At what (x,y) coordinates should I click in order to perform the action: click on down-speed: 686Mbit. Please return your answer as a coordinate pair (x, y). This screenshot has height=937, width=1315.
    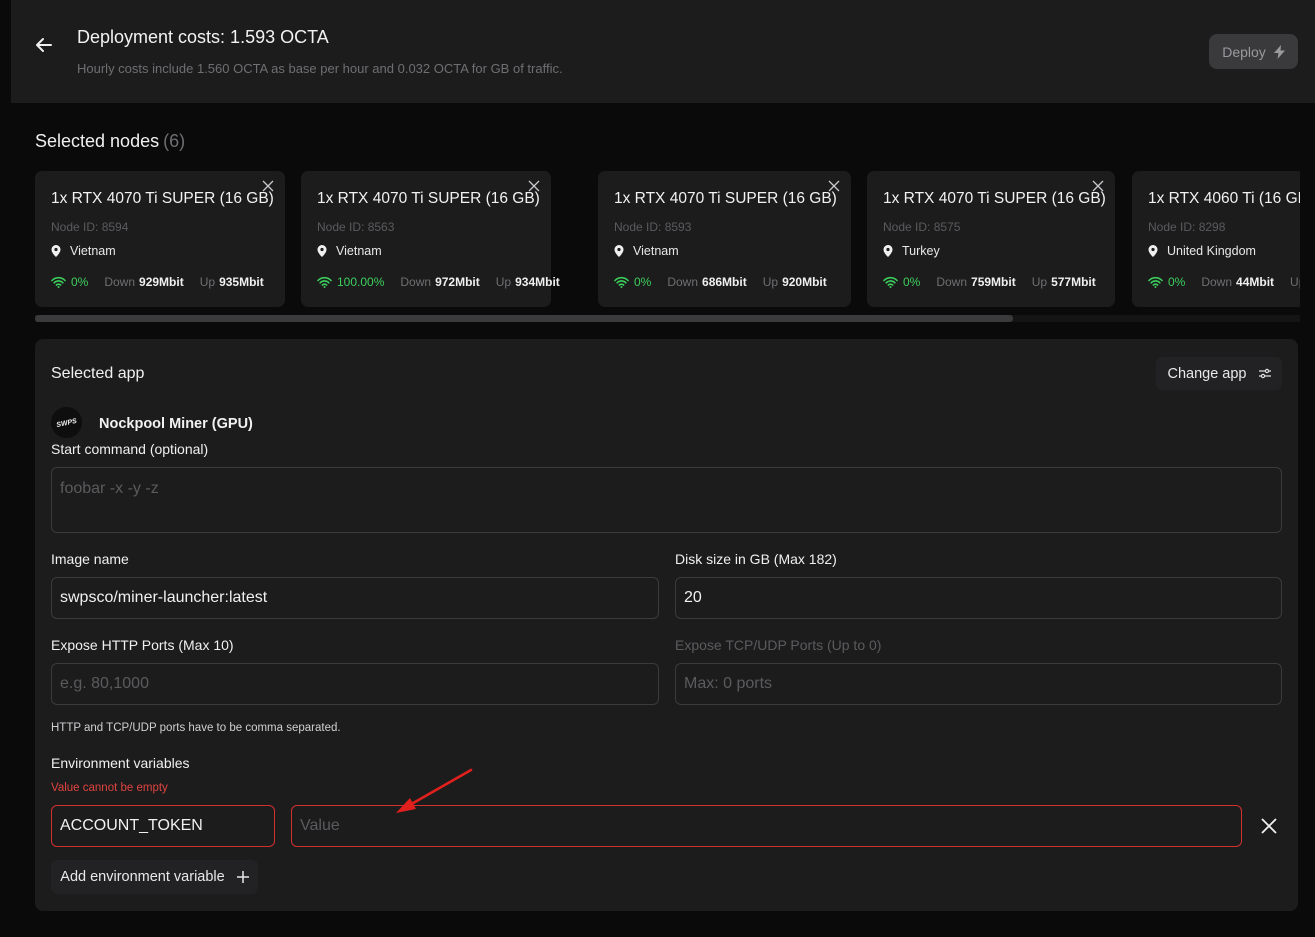
    Looking at the image, I should click on (724, 282).